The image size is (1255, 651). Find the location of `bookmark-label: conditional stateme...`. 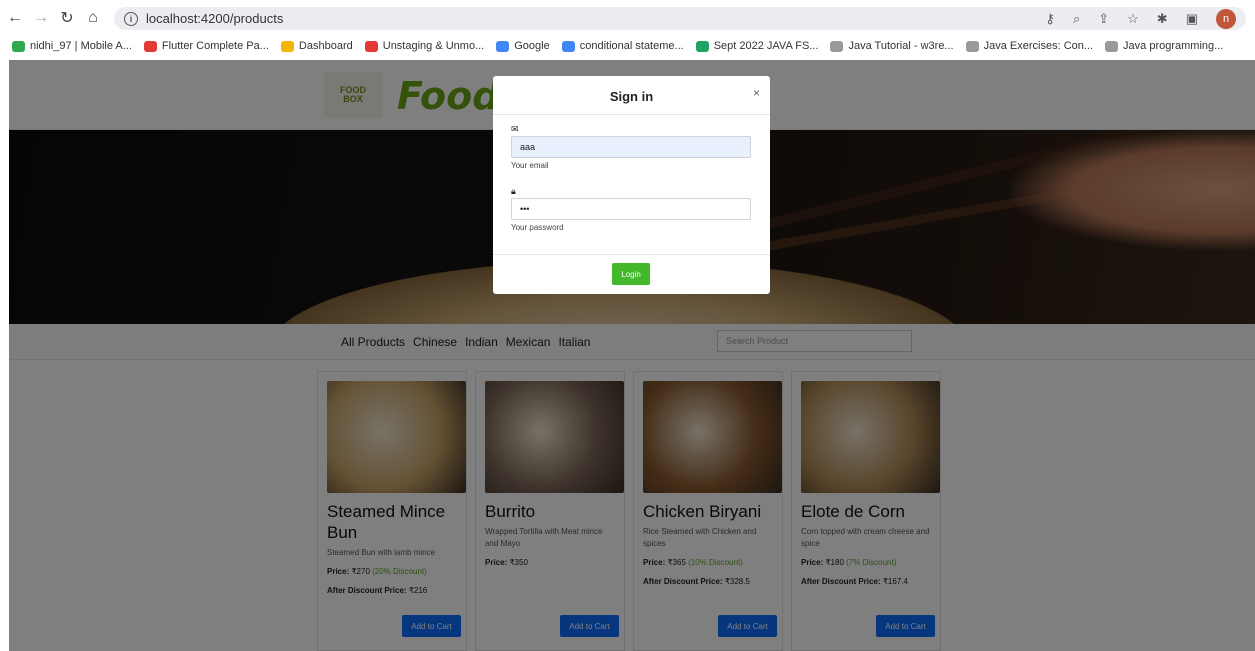

bookmark-label: conditional stateme... is located at coordinates (631, 46).